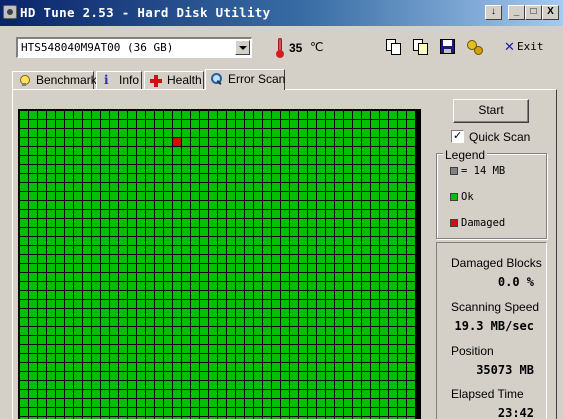 Image resolution: width=563 pixels, height=419 pixels. Describe the element at coordinates (394, 47) in the screenshot. I see `copy-text-icon` at that location.